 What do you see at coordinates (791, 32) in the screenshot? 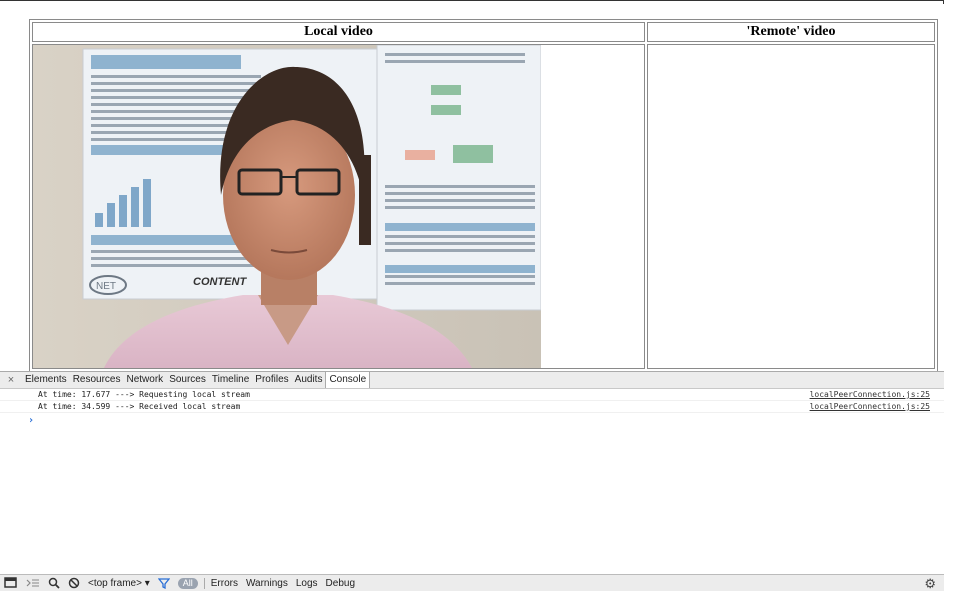
I see `remote-video-header: 'Remote' video` at bounding box center [791, 32].